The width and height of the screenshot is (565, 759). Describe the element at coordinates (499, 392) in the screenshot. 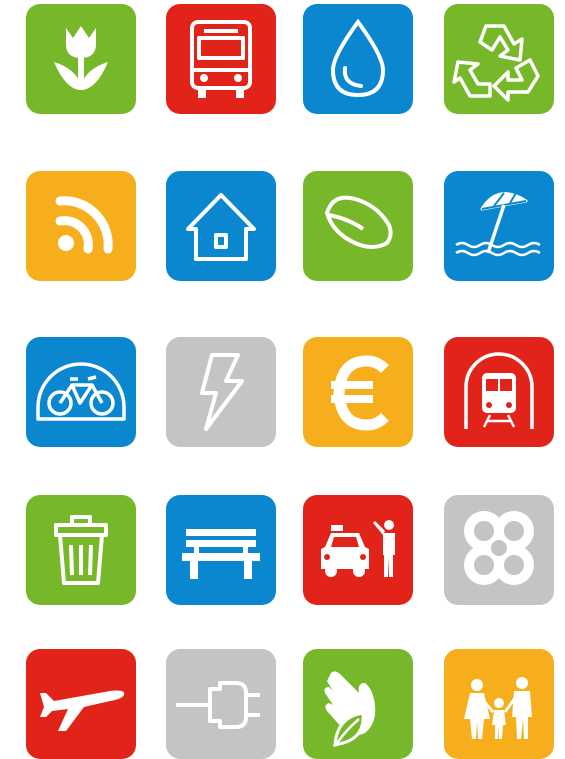

I see `metro-train-icon` at that location.